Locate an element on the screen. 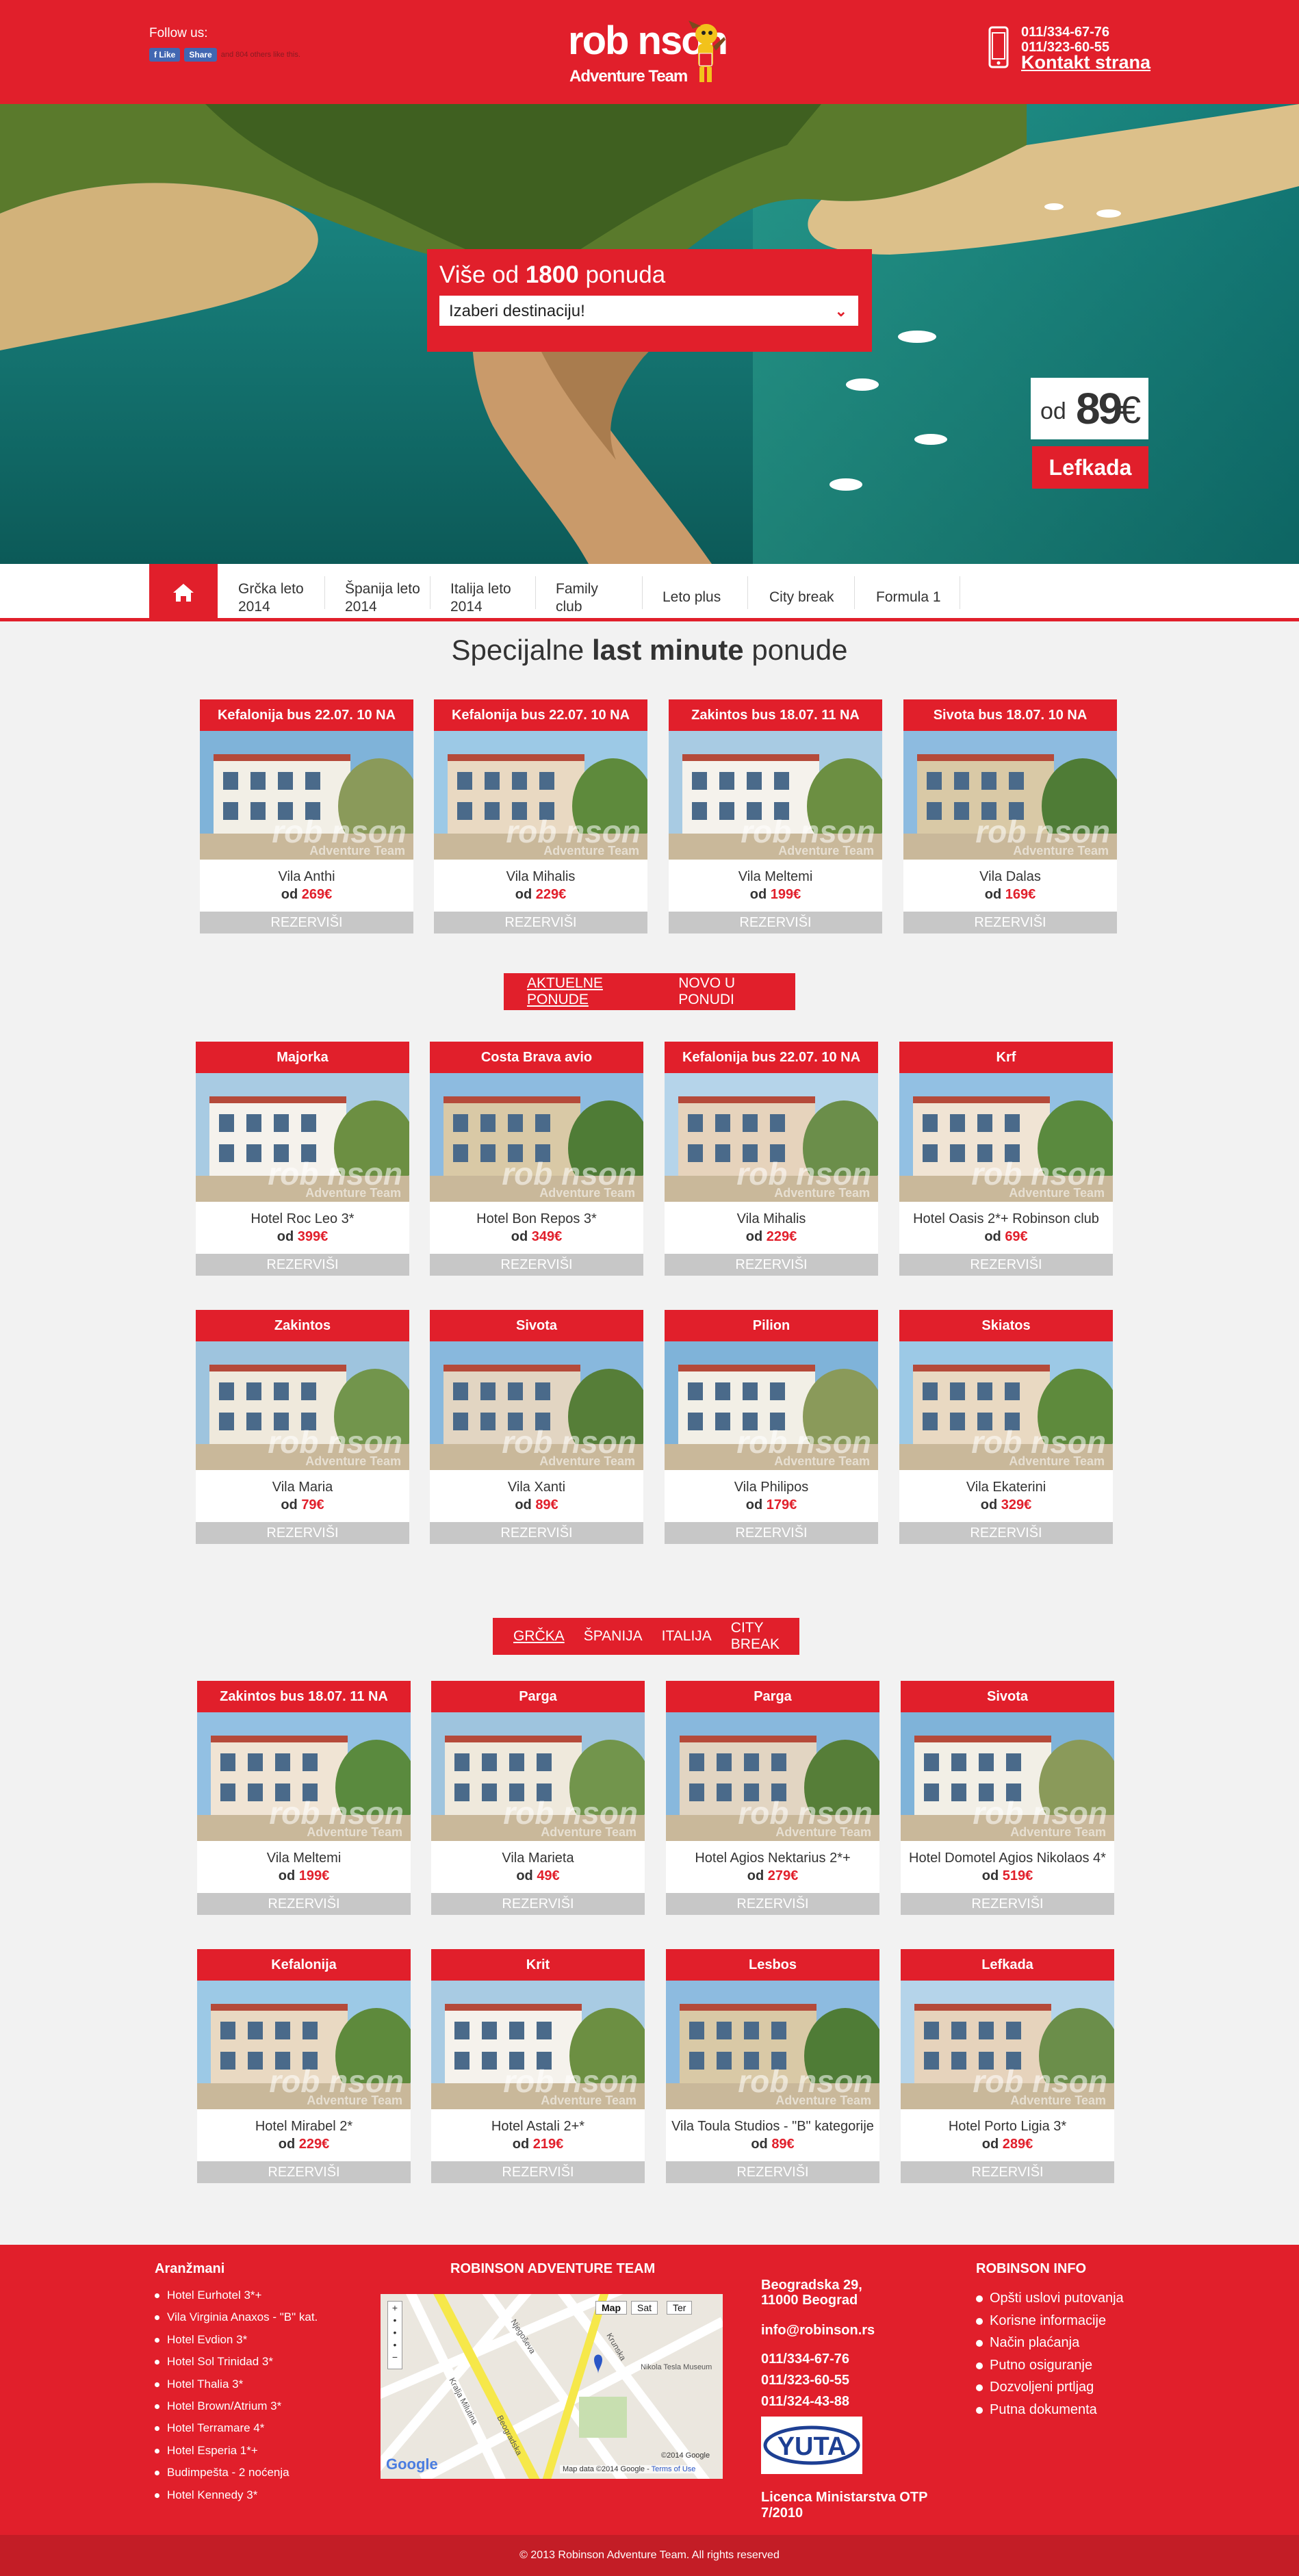 The width and height of the screenshot is (1299, 2576). phone-number: 011/324-43-88 is located at coordinates (805, 2401).